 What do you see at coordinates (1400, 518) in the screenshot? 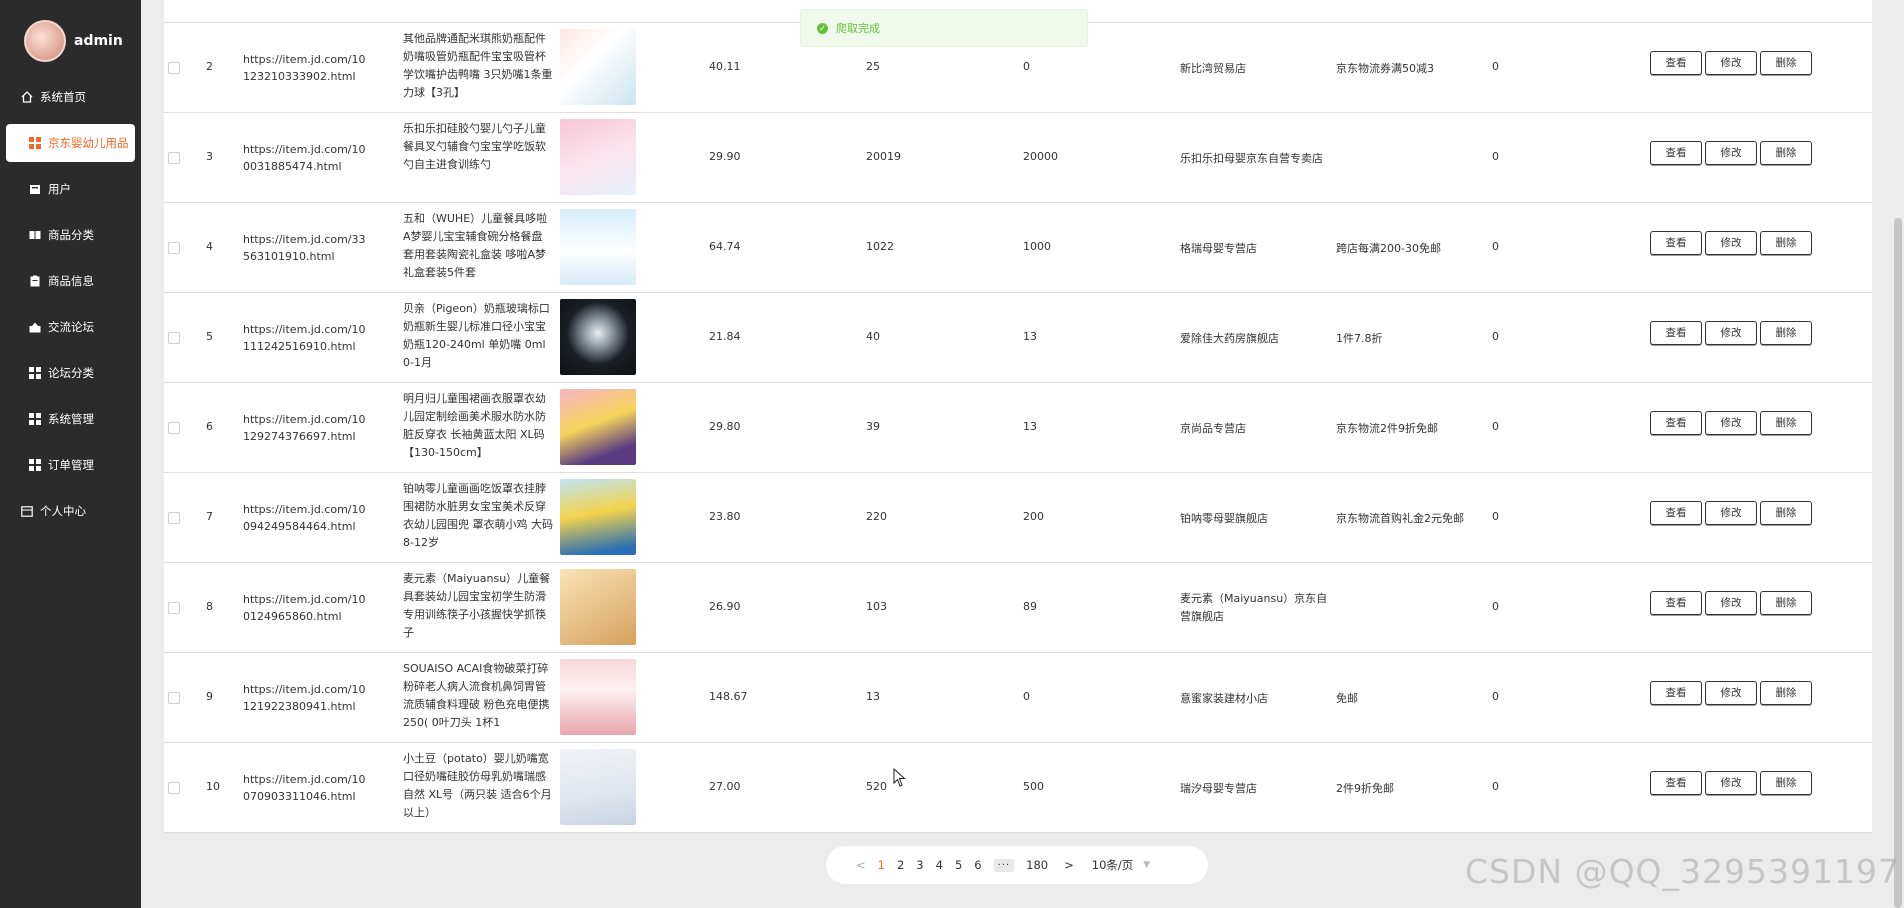
I see `promotion: 京东物流首购礼金2元免邮` at bounding box center [1400, 518].